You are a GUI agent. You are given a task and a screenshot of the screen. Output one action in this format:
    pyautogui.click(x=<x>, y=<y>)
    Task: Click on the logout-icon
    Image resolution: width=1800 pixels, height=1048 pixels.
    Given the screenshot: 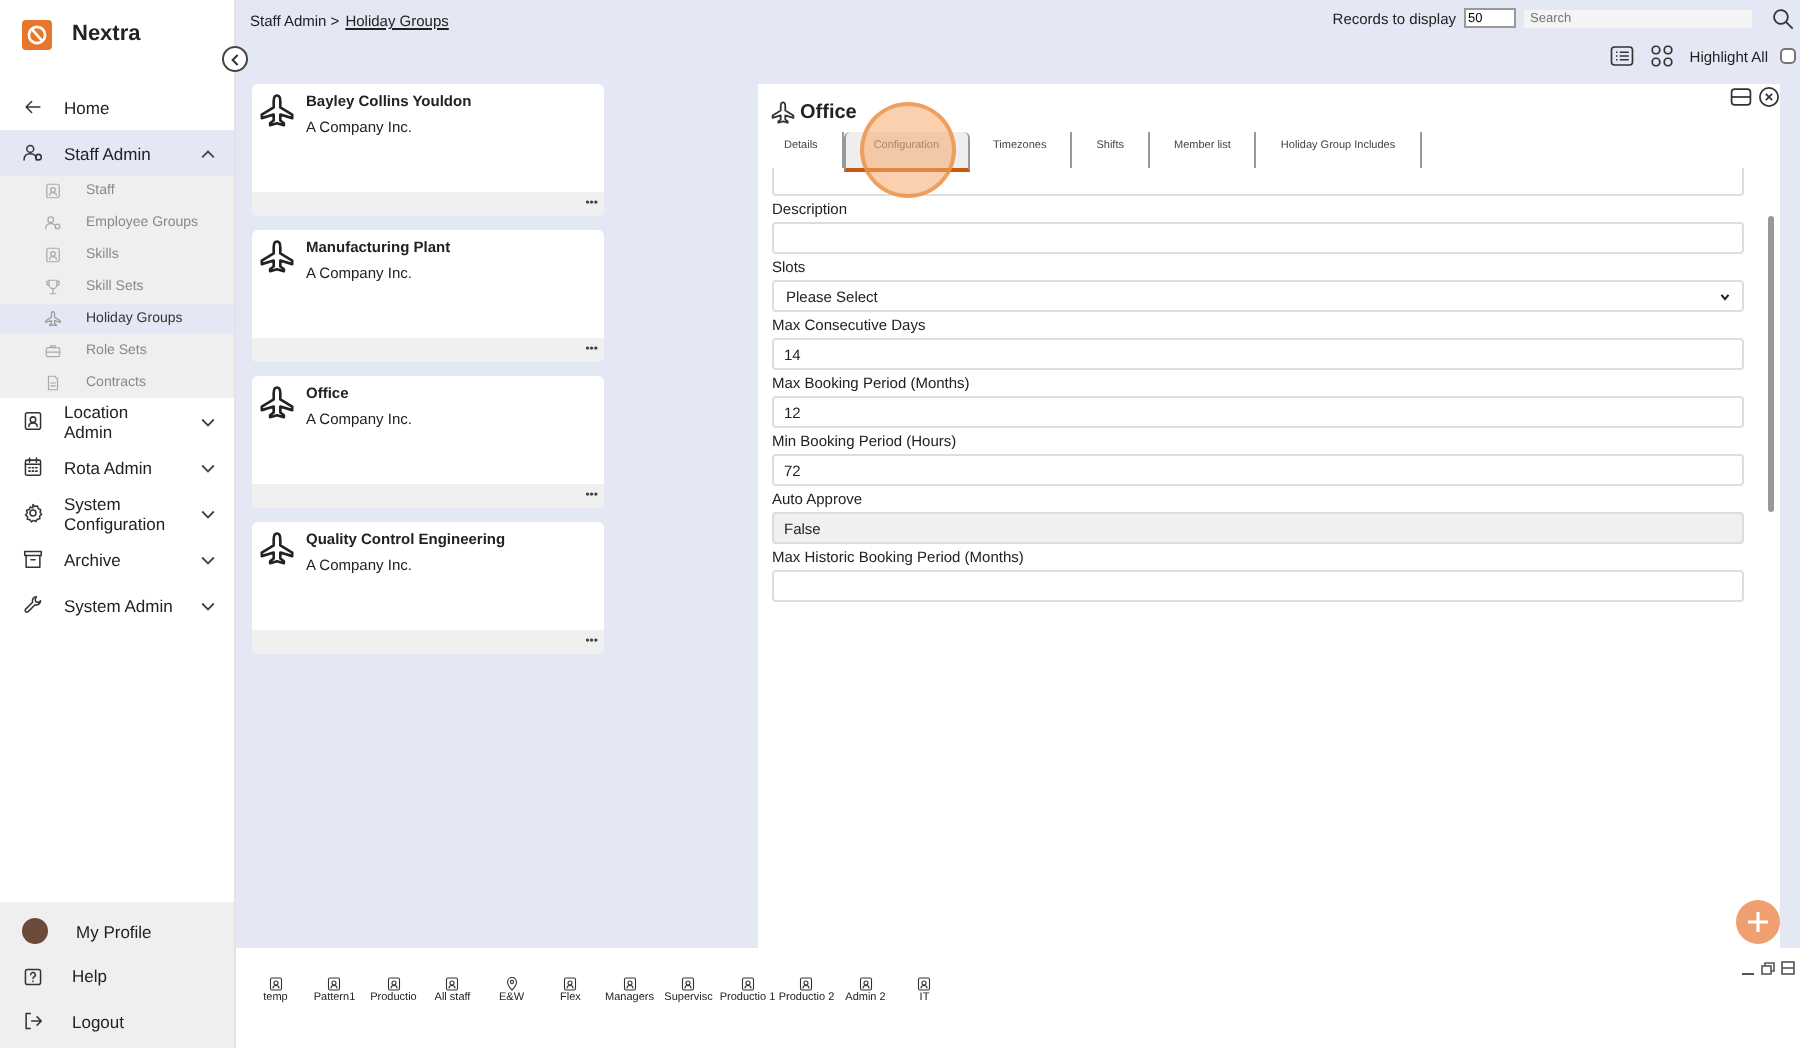 What is the action you would take?
    pyautogui.click(x=33, y=1021)
    